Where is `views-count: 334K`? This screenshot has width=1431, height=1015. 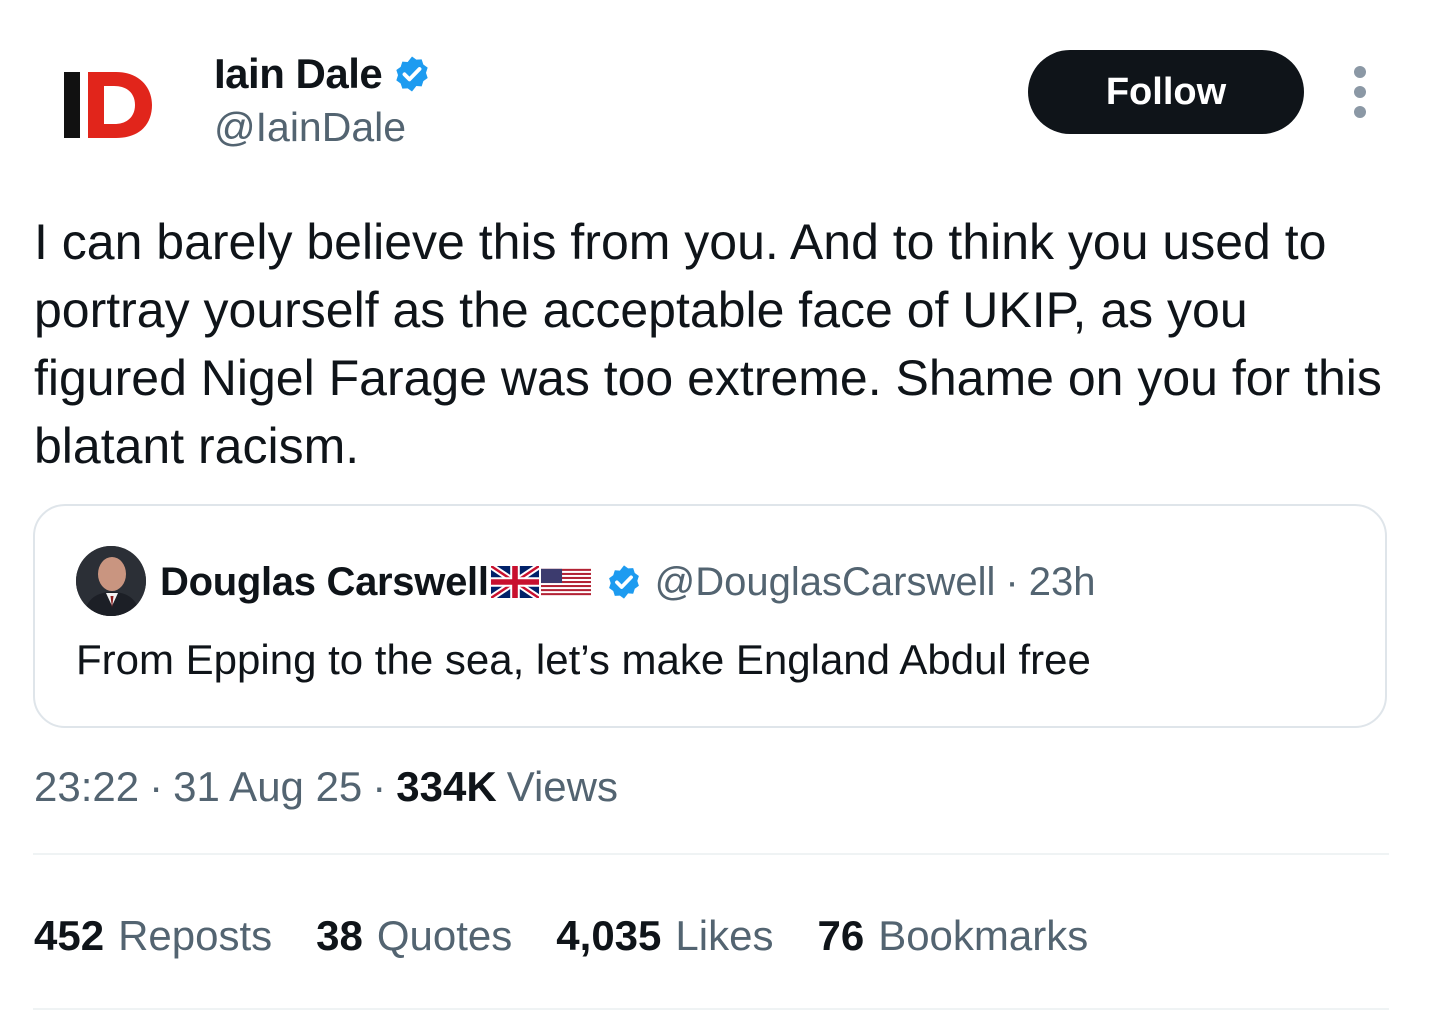
views-count: 334K is located at coordinates (446, 787).